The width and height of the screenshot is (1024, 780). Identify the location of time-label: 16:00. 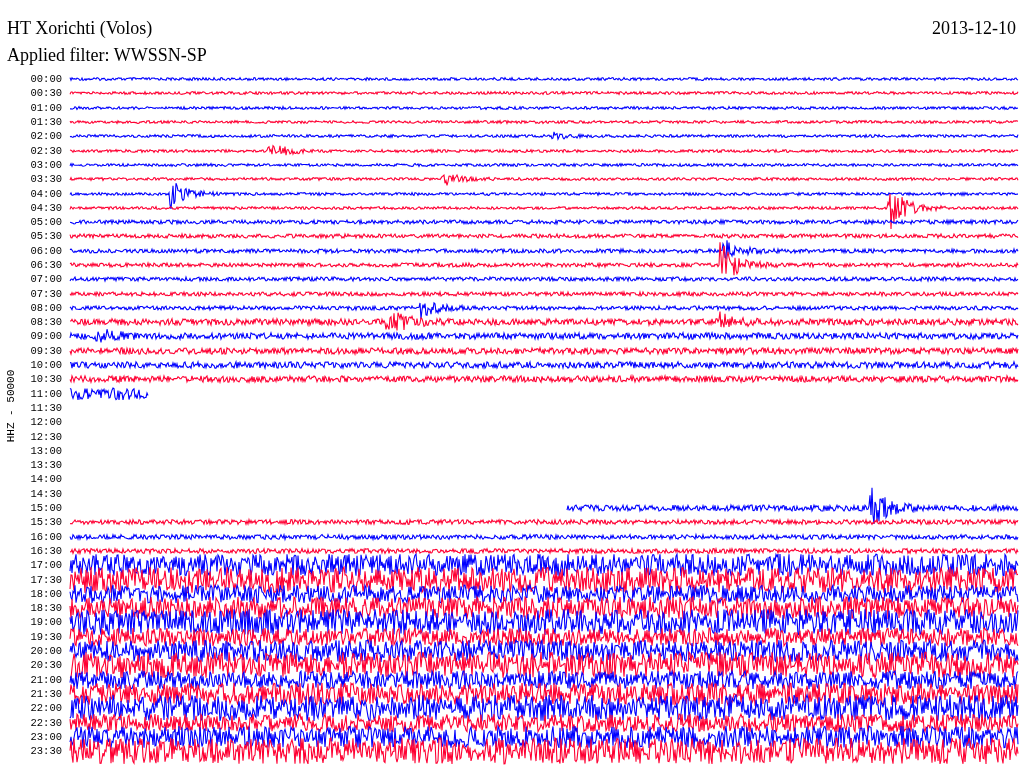
(45, 536).